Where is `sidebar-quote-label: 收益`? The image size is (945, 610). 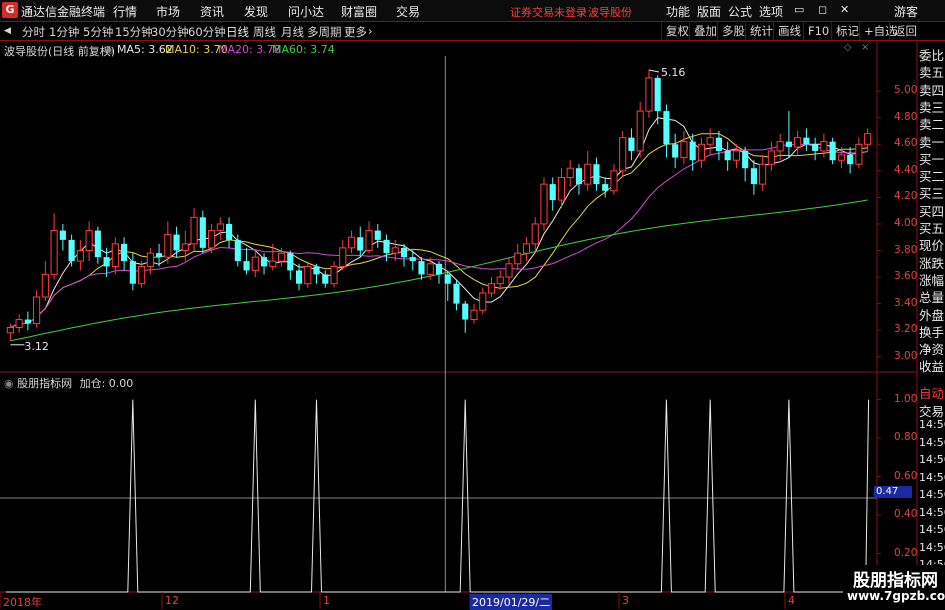 sidebar-quote-label: 收益 is located at coordinates (932, 365).